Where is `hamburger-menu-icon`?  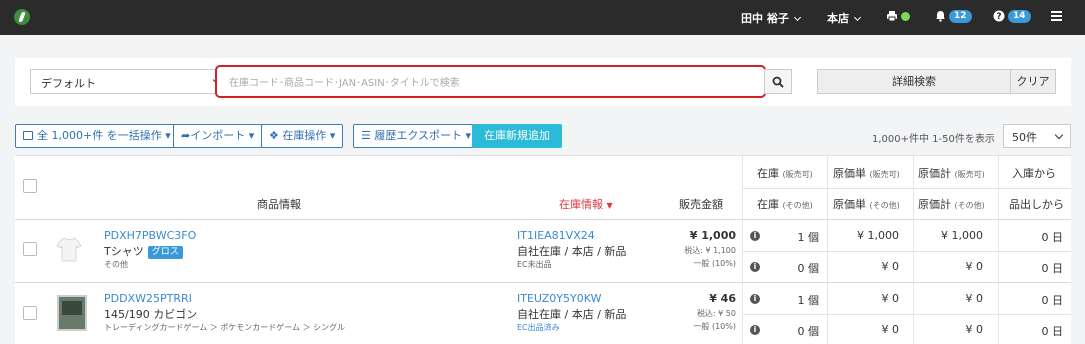
hamburger-menu-icon is located at coordinates (1056, 17).